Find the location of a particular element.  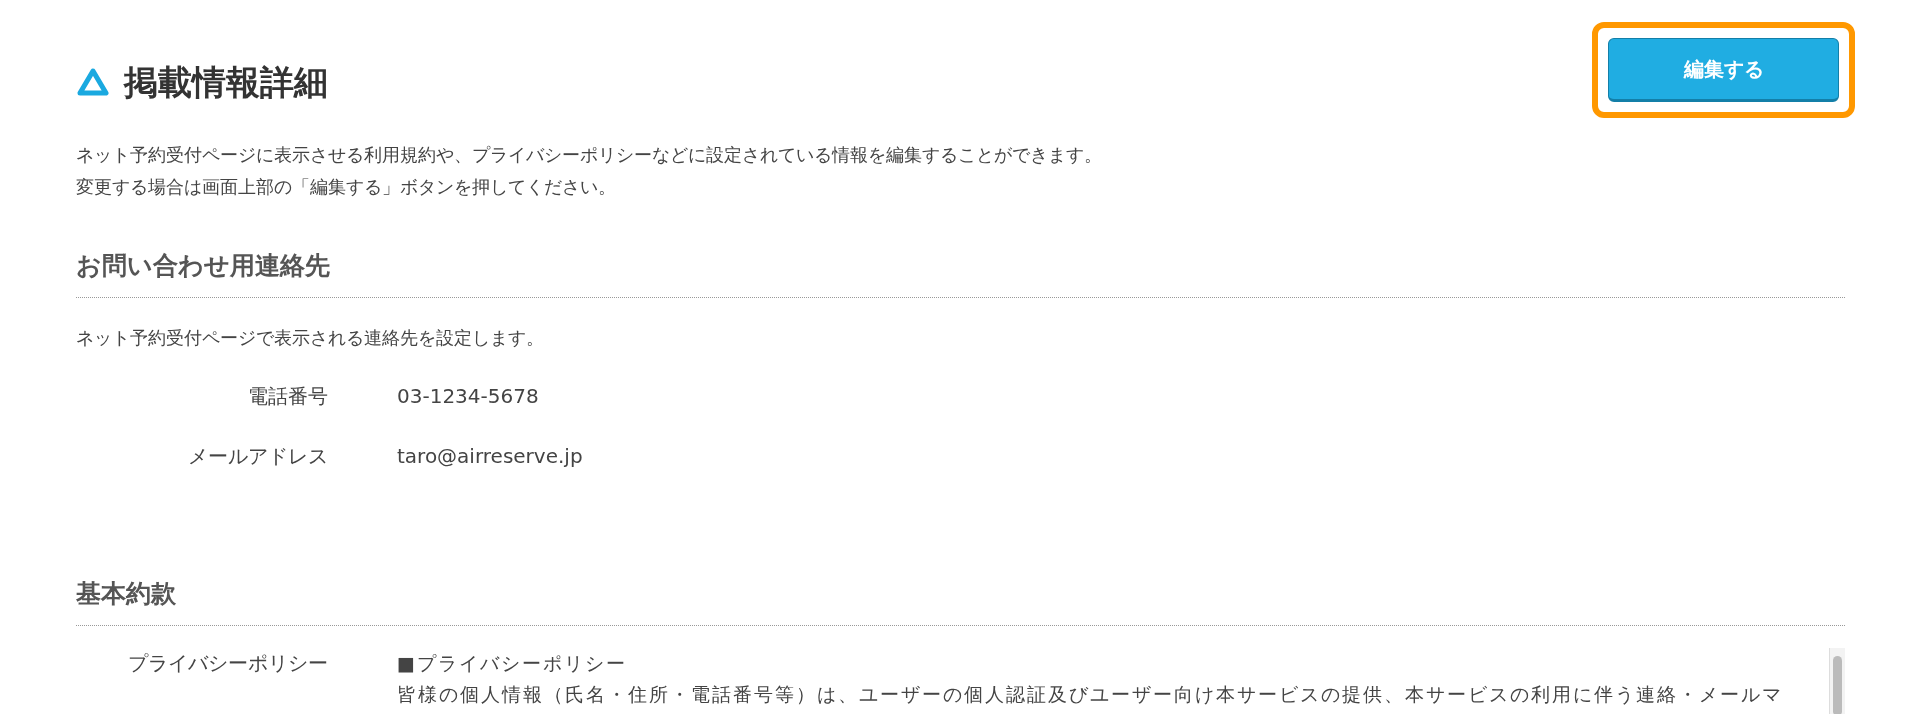

description-text: 変更する場合は画面上部の「編集する」ボタンを押してください。 is located at coordinates (346, 186).